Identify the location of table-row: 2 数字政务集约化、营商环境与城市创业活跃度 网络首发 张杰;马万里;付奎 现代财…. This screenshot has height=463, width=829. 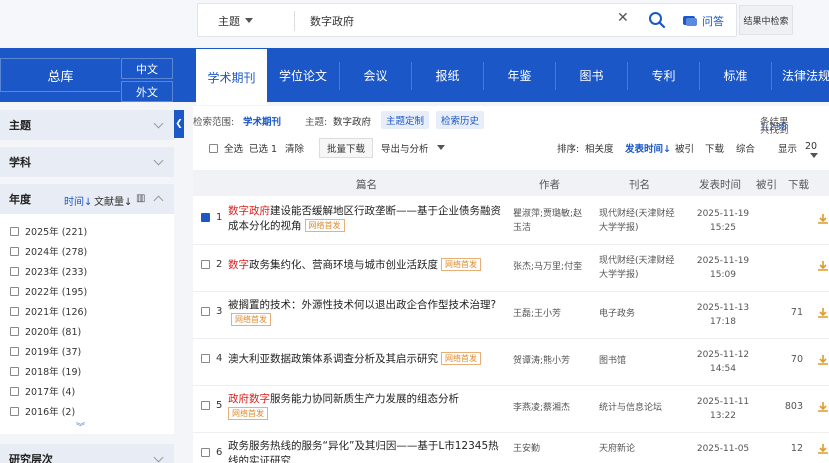
(511, 268).